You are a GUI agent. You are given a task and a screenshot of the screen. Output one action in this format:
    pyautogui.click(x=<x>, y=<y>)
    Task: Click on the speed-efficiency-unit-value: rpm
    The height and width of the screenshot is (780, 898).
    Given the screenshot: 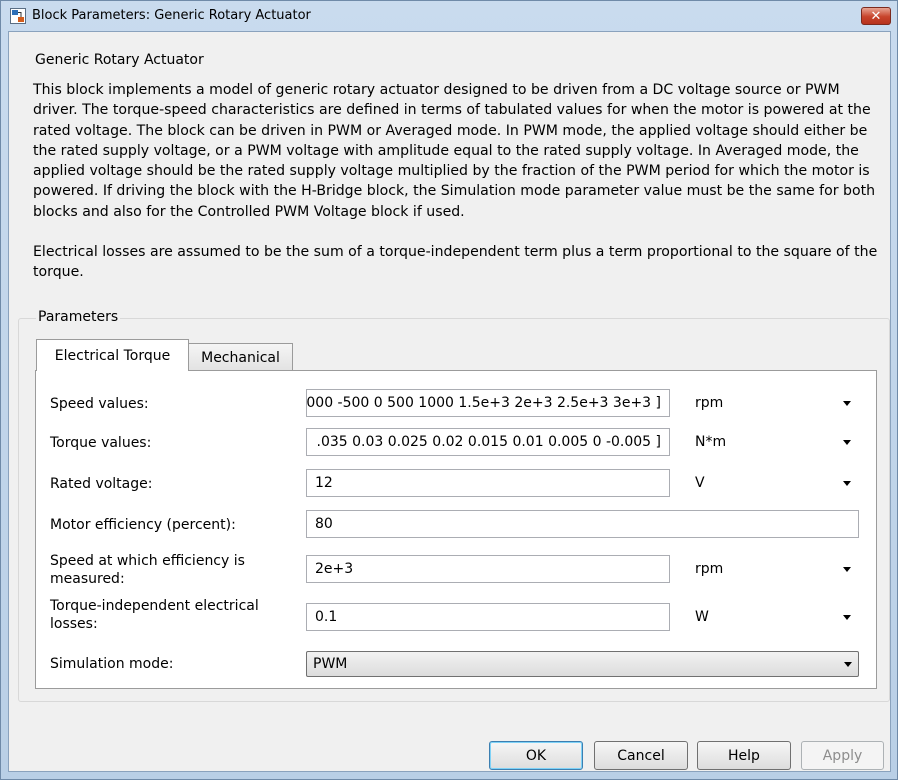 What is the action you would take?
    pyautogui.click(x=709, y=569)
    